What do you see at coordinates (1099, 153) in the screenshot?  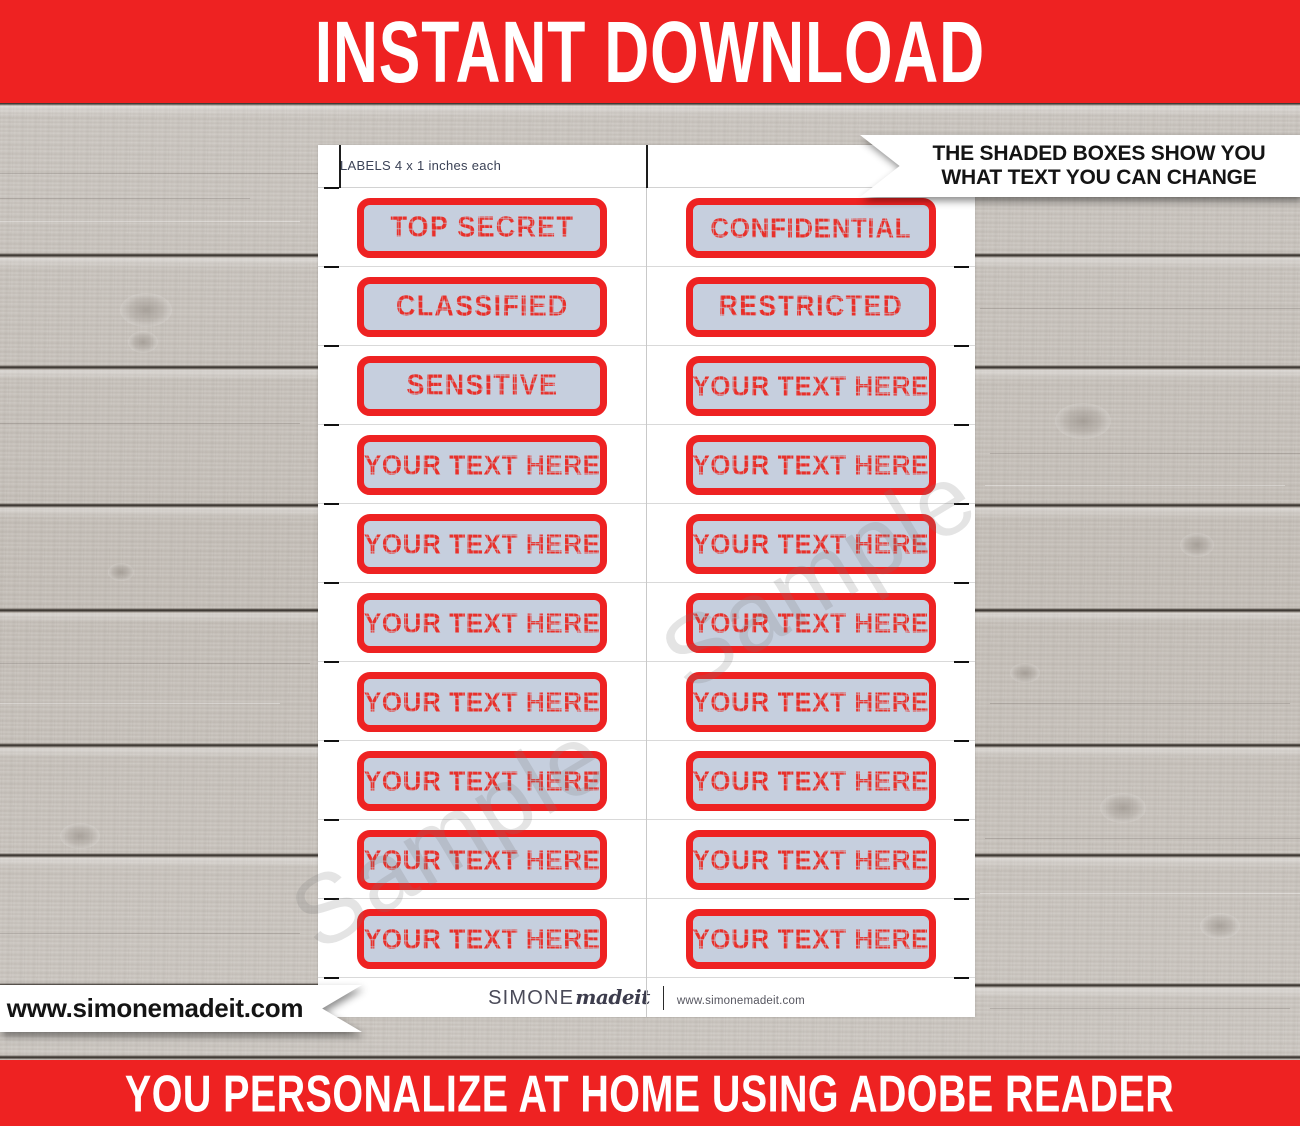 I see `callout-line-1: THE SHADED BOXES SHOW YOU` at bounding box center [1099, 153].